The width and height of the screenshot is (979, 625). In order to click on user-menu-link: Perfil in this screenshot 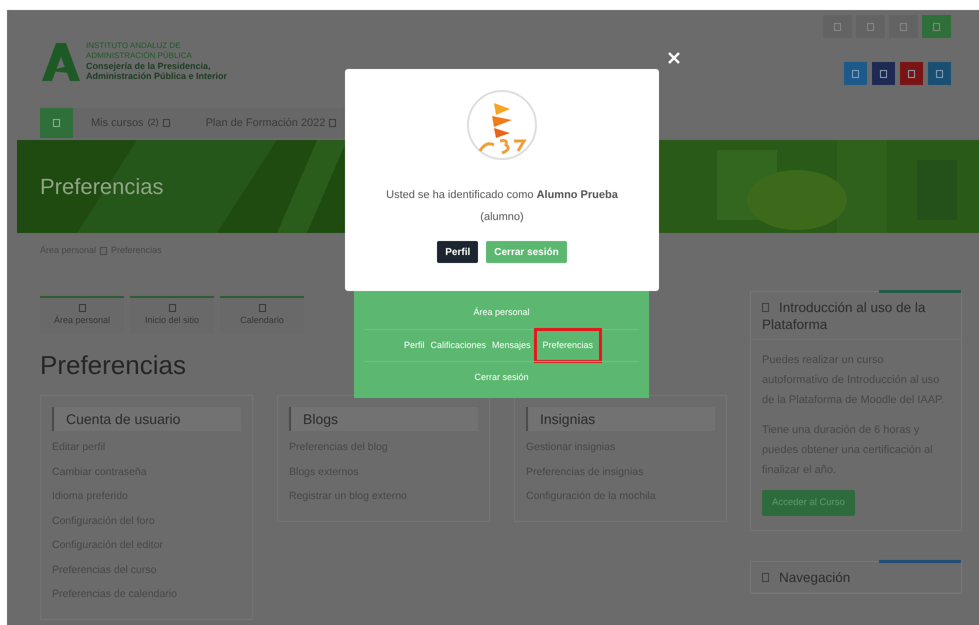, I will do `click(414, 345)`.